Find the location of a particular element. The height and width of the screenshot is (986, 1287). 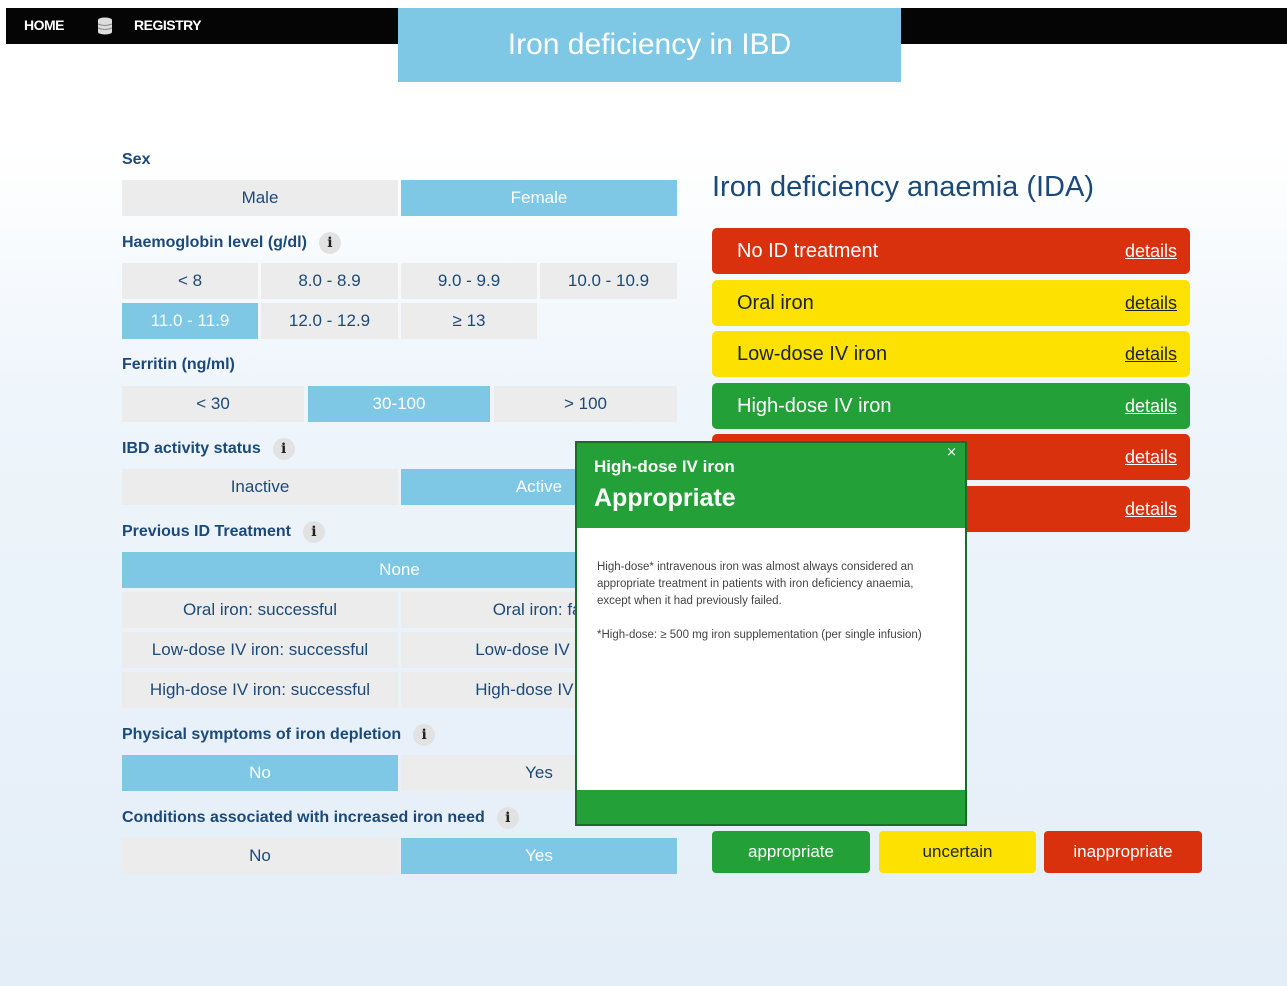

ferritin-option-30-100: 30-100 is located at coordinates (399, 404).